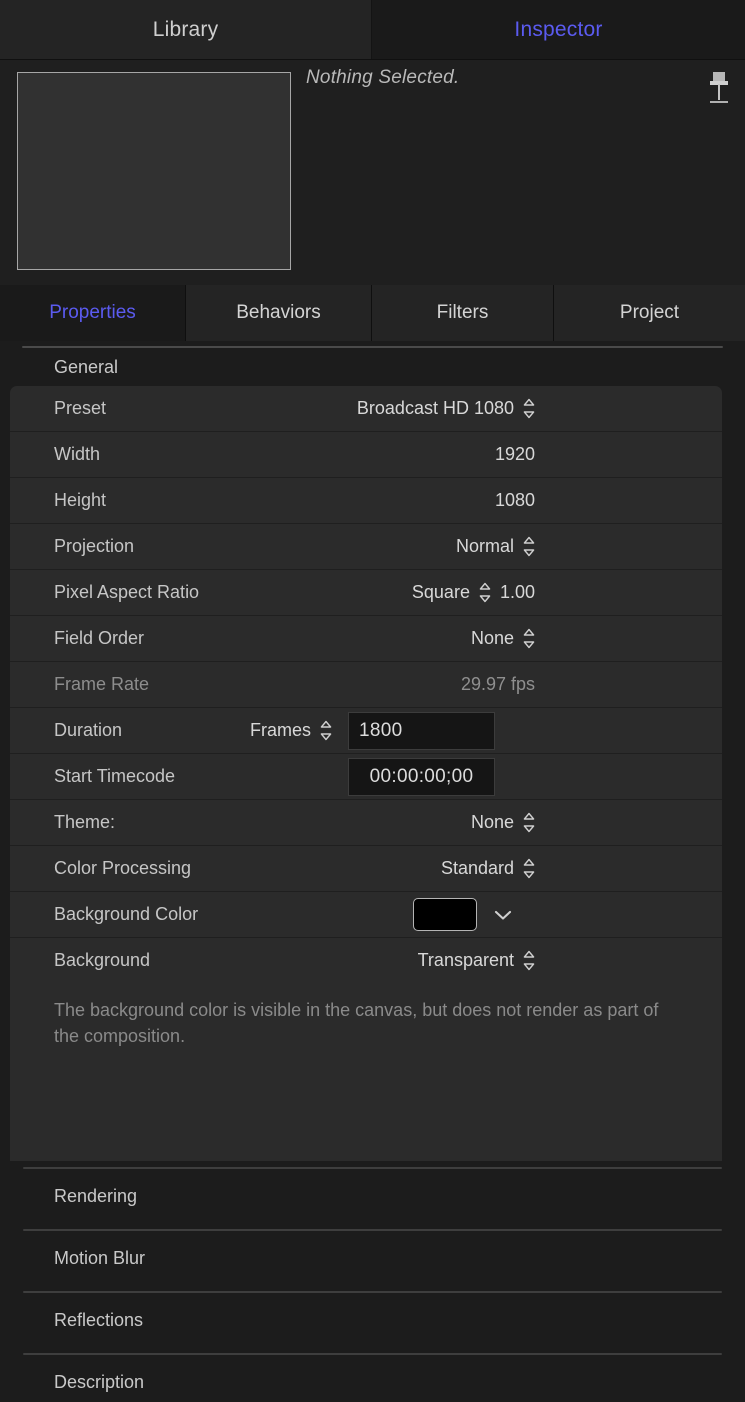 The image size is (745, 1402). Describe the element at coordinates (154, 171) in the screenshot. I see `preview-thumbnail` at that location.